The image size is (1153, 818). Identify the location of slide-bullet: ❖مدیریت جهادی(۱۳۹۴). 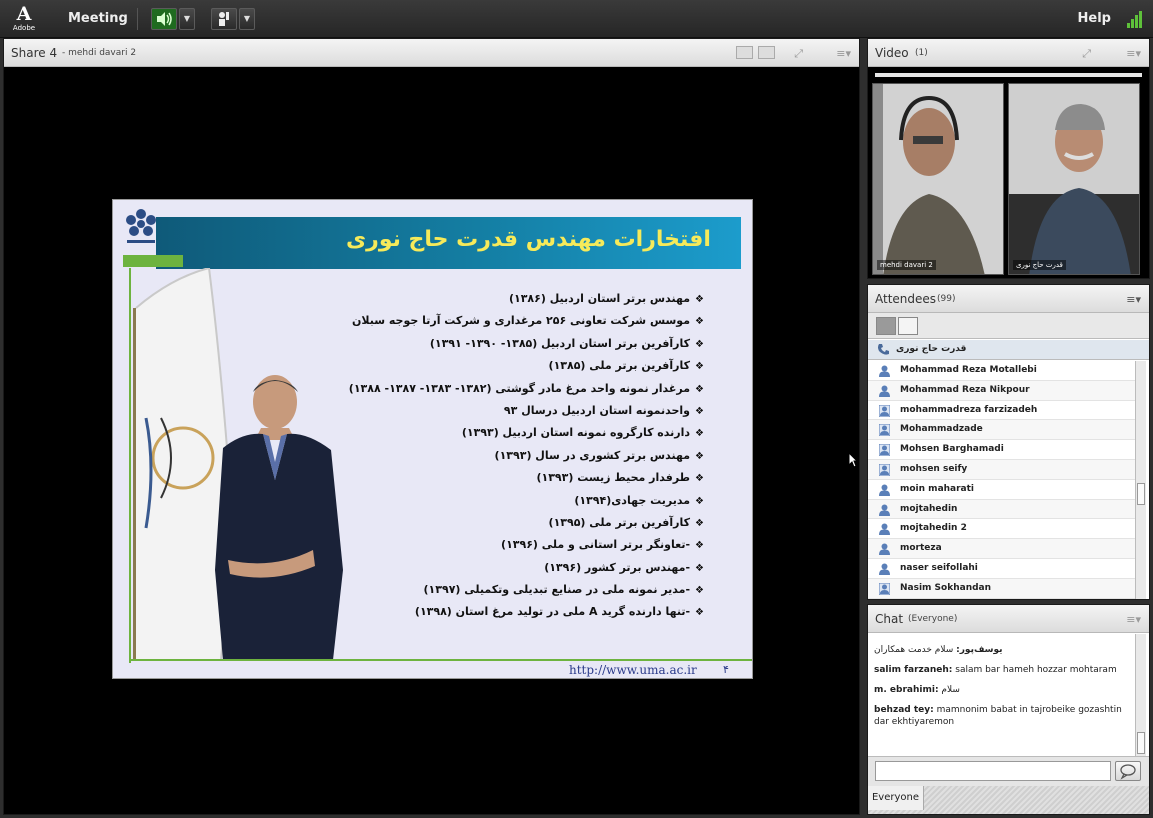
(494, 501).